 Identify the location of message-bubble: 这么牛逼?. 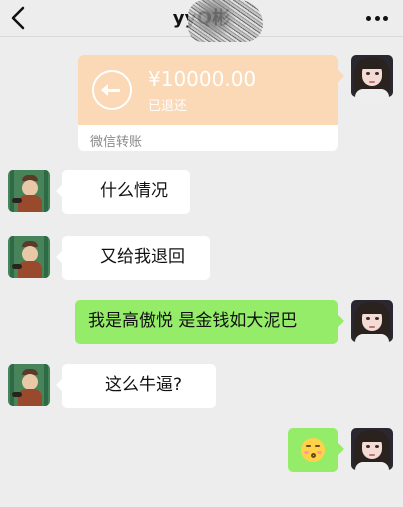
(136, 386).